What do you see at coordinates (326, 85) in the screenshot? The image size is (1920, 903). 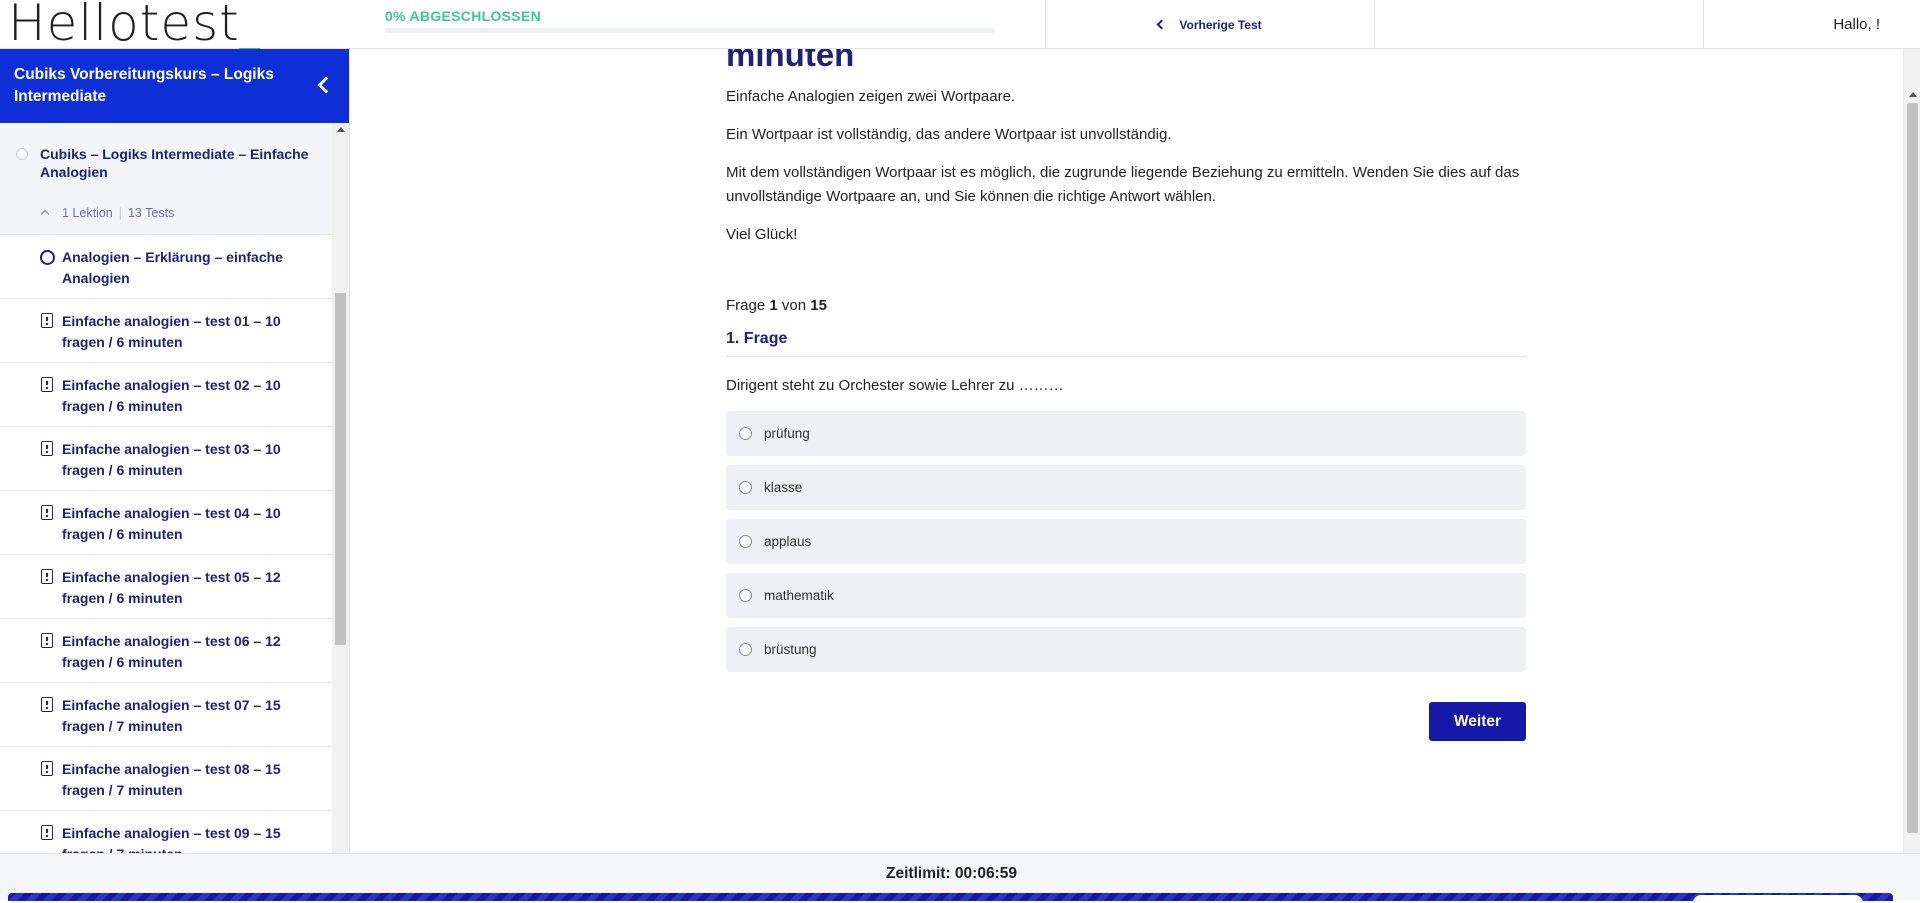 I see `collapse-sidebar-icon` at bounding box center [326, 85].